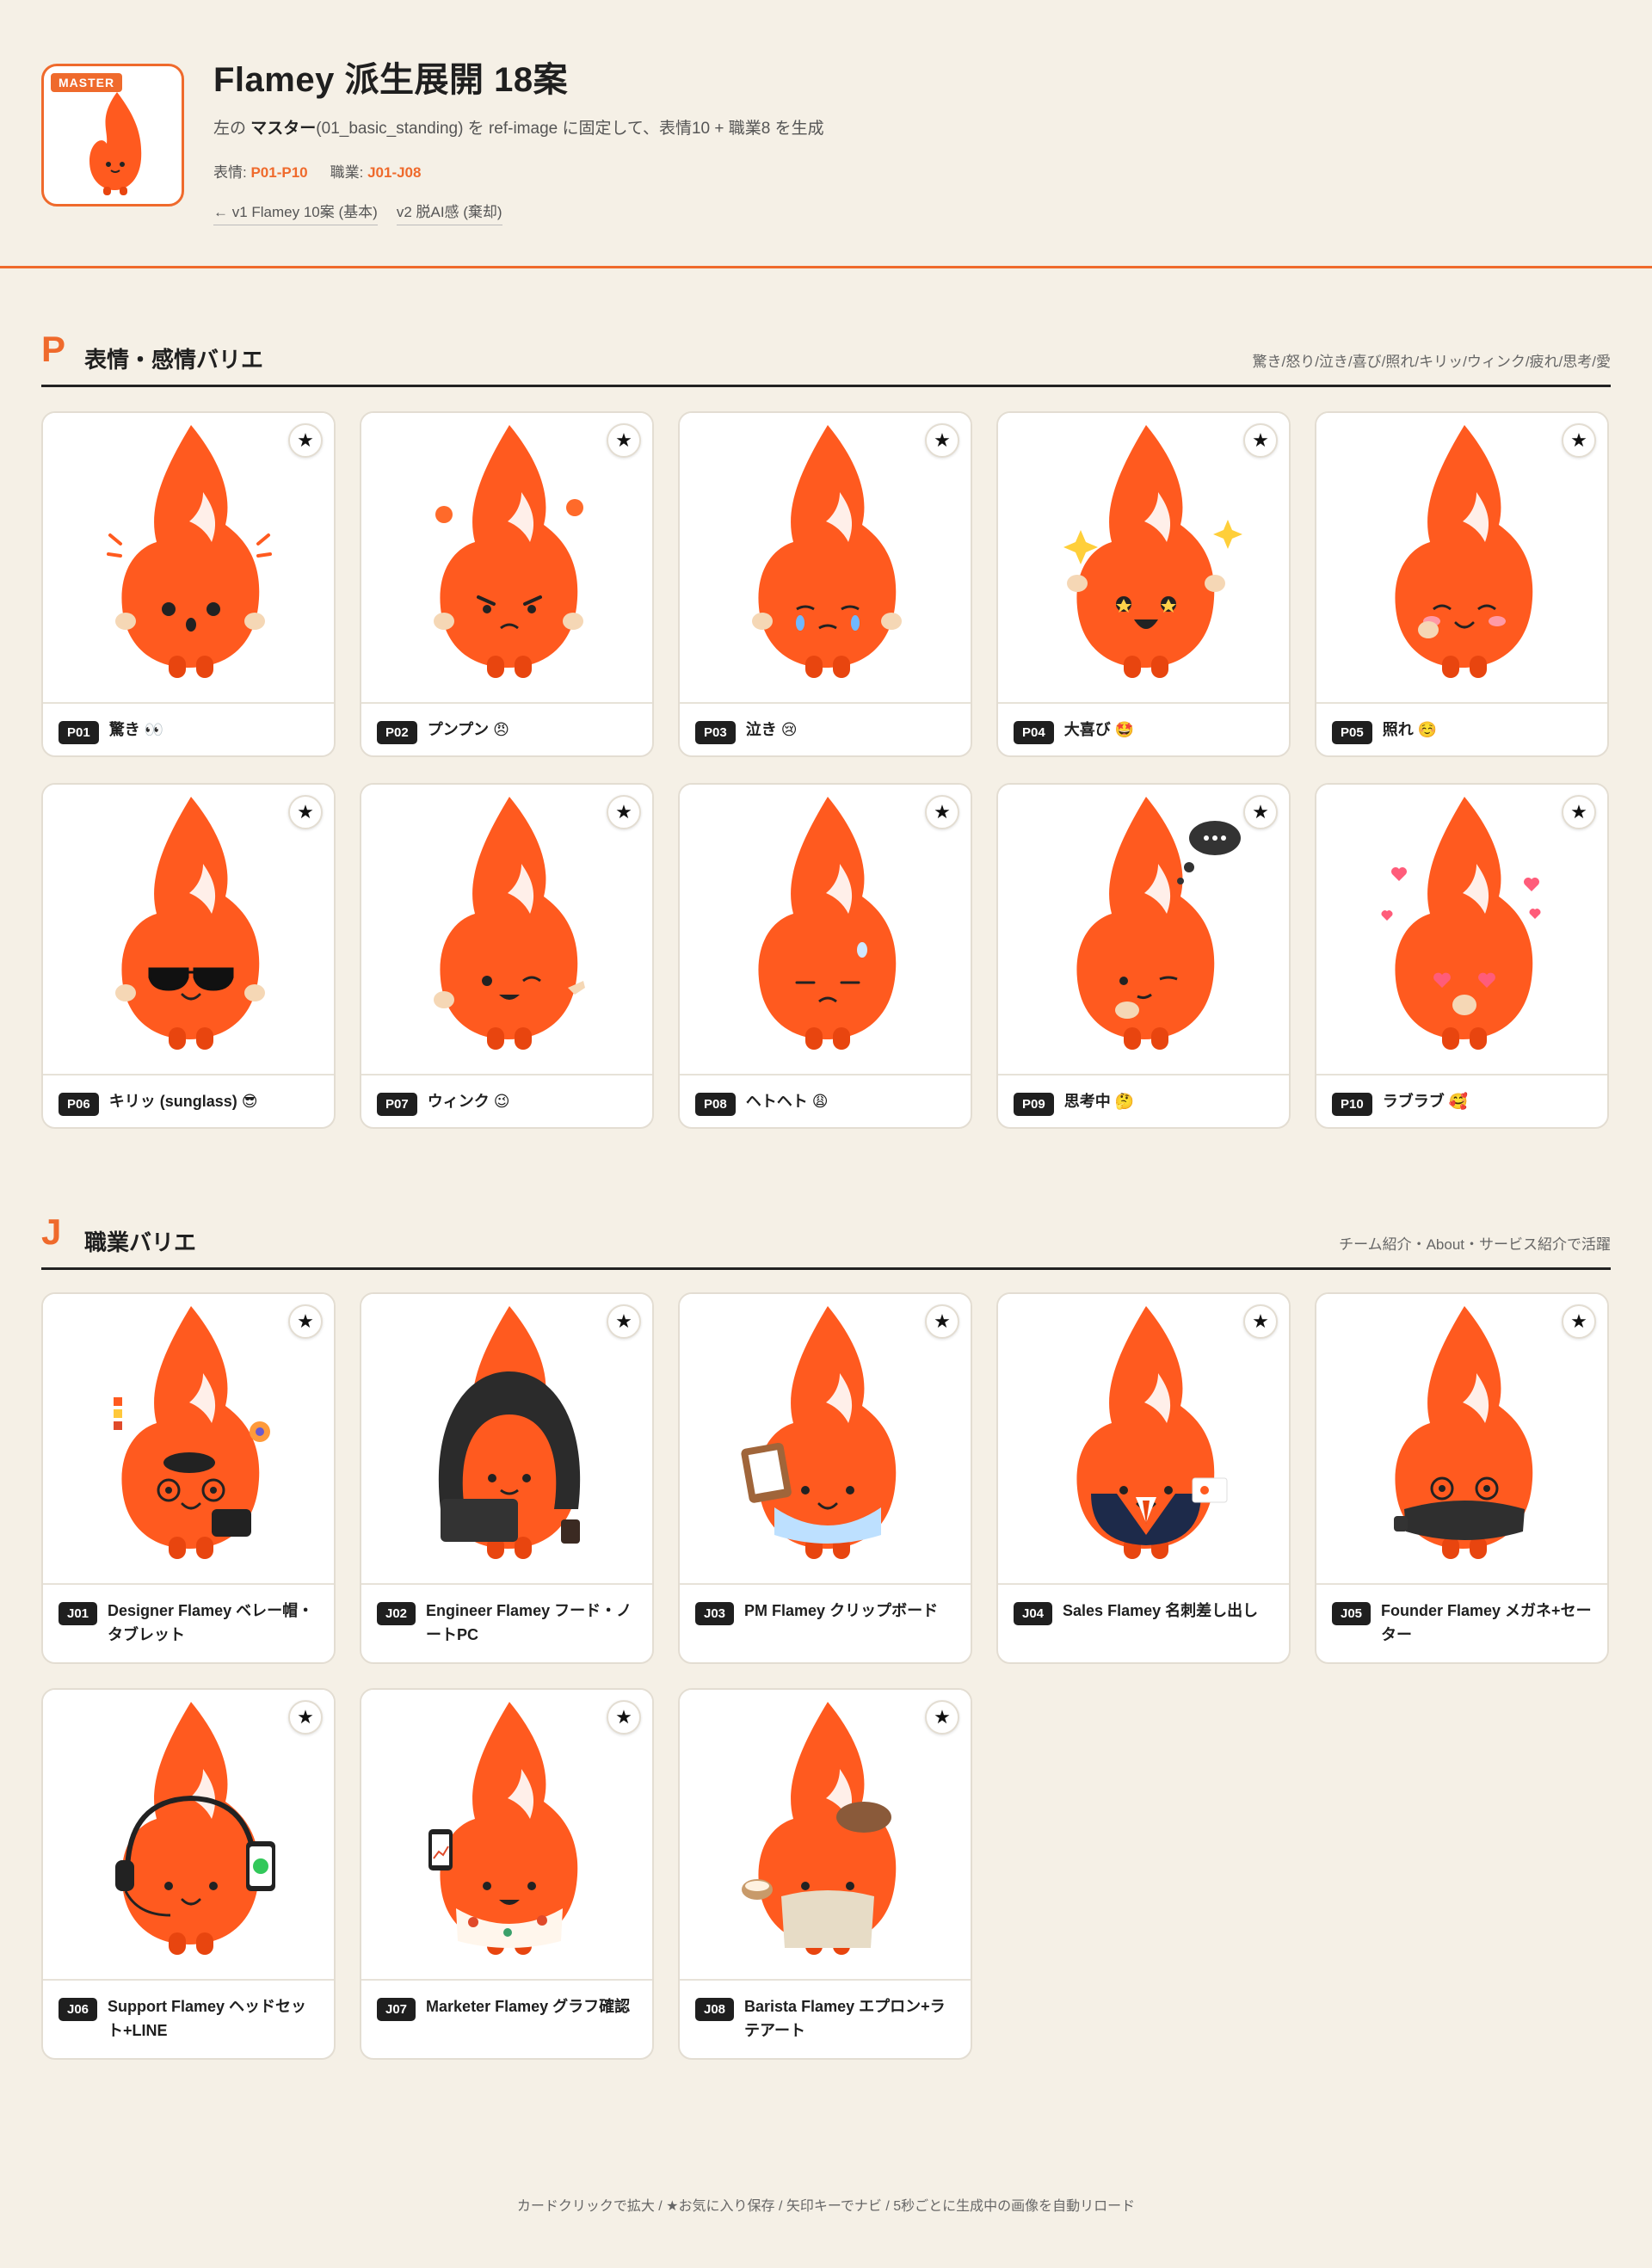 This screenshot has height=2268, width=1652. Describe the element at coordinates (449, 212) in the screenshot. I see `link-v2: v2 脱AI感 (棄却)` at that location.